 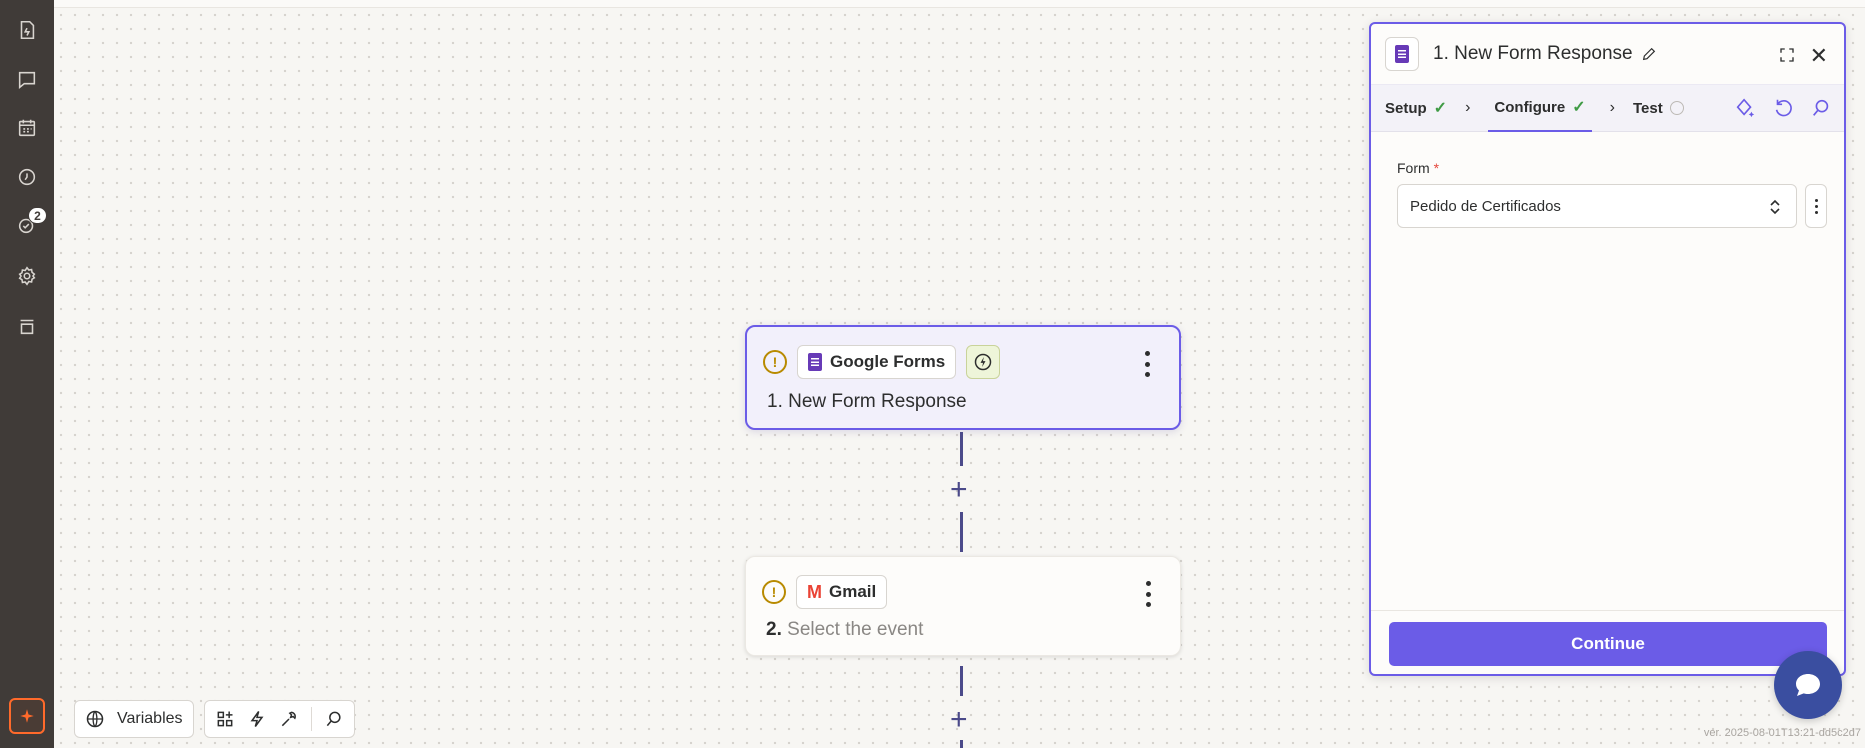 What do you see at coordinates (1647, 108) in the screenshot?
I see `tab-label: Test` at bounding box center [1647, 108].